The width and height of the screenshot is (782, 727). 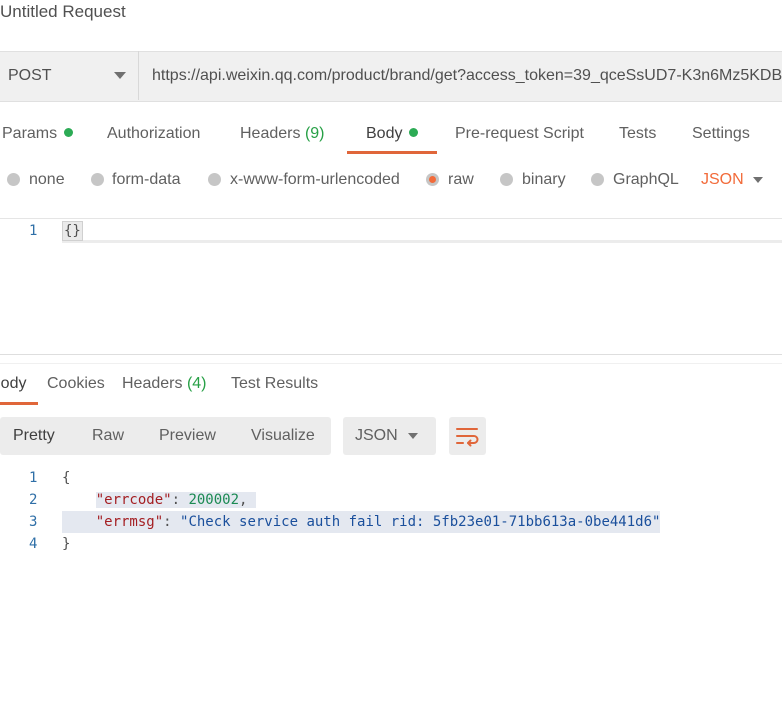 I want to click on response-tab-test-results: Test Results, so click(x=274, y=384).